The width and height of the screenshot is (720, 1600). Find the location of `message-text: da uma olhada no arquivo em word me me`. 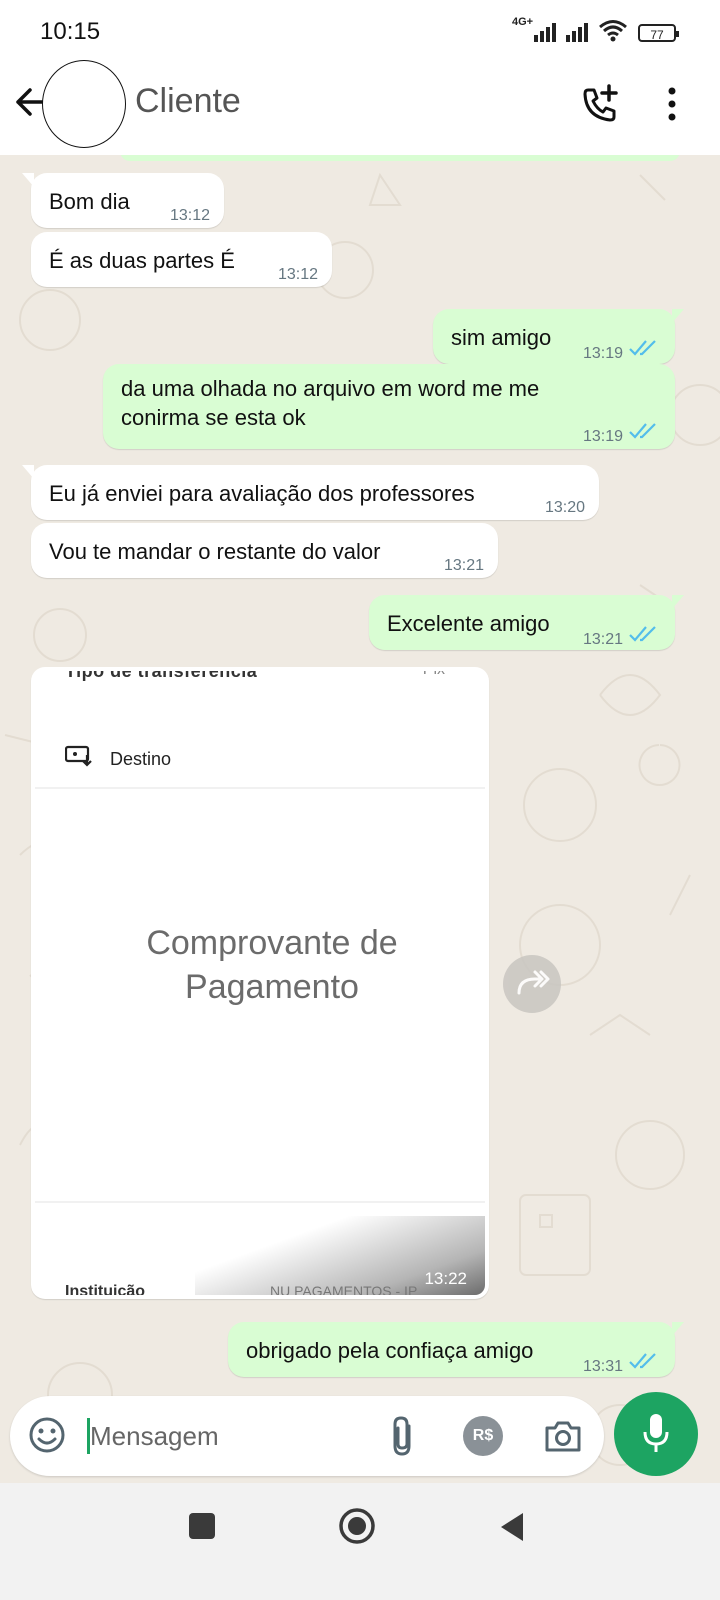

message-text: da uma olhada no arquivo em word me me is located at coordinates (330, 388).